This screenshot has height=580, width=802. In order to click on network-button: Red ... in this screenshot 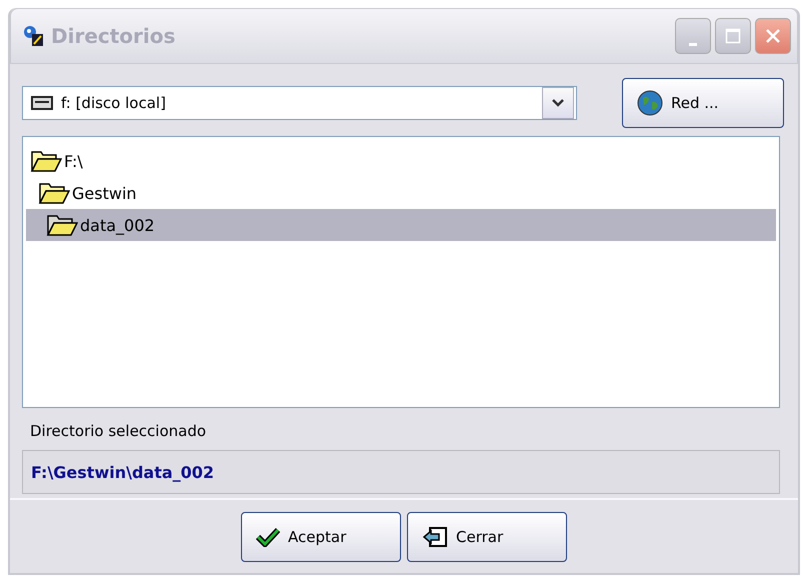, I will do `click(703, 103)`.